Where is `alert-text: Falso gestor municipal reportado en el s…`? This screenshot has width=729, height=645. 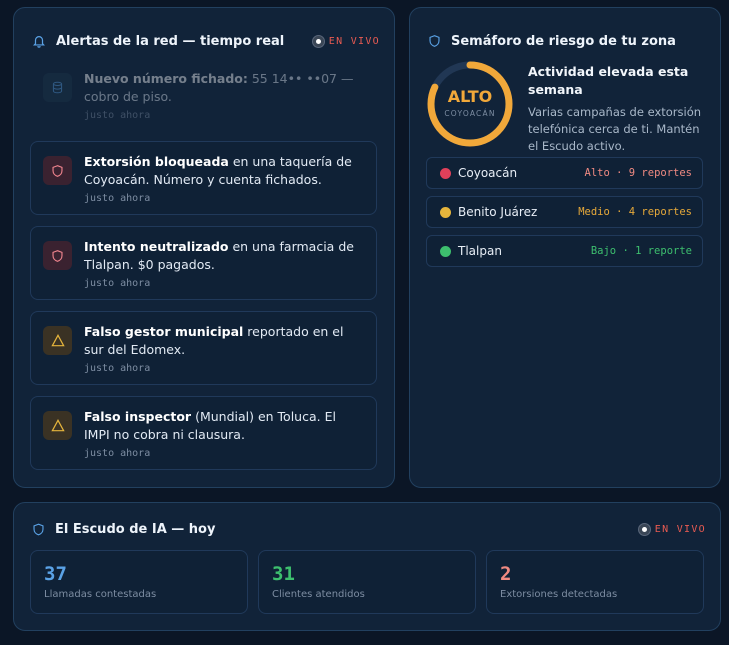 alert-text: Falso gestor municipal reportado en el s… is located at coordinates (214, 340).